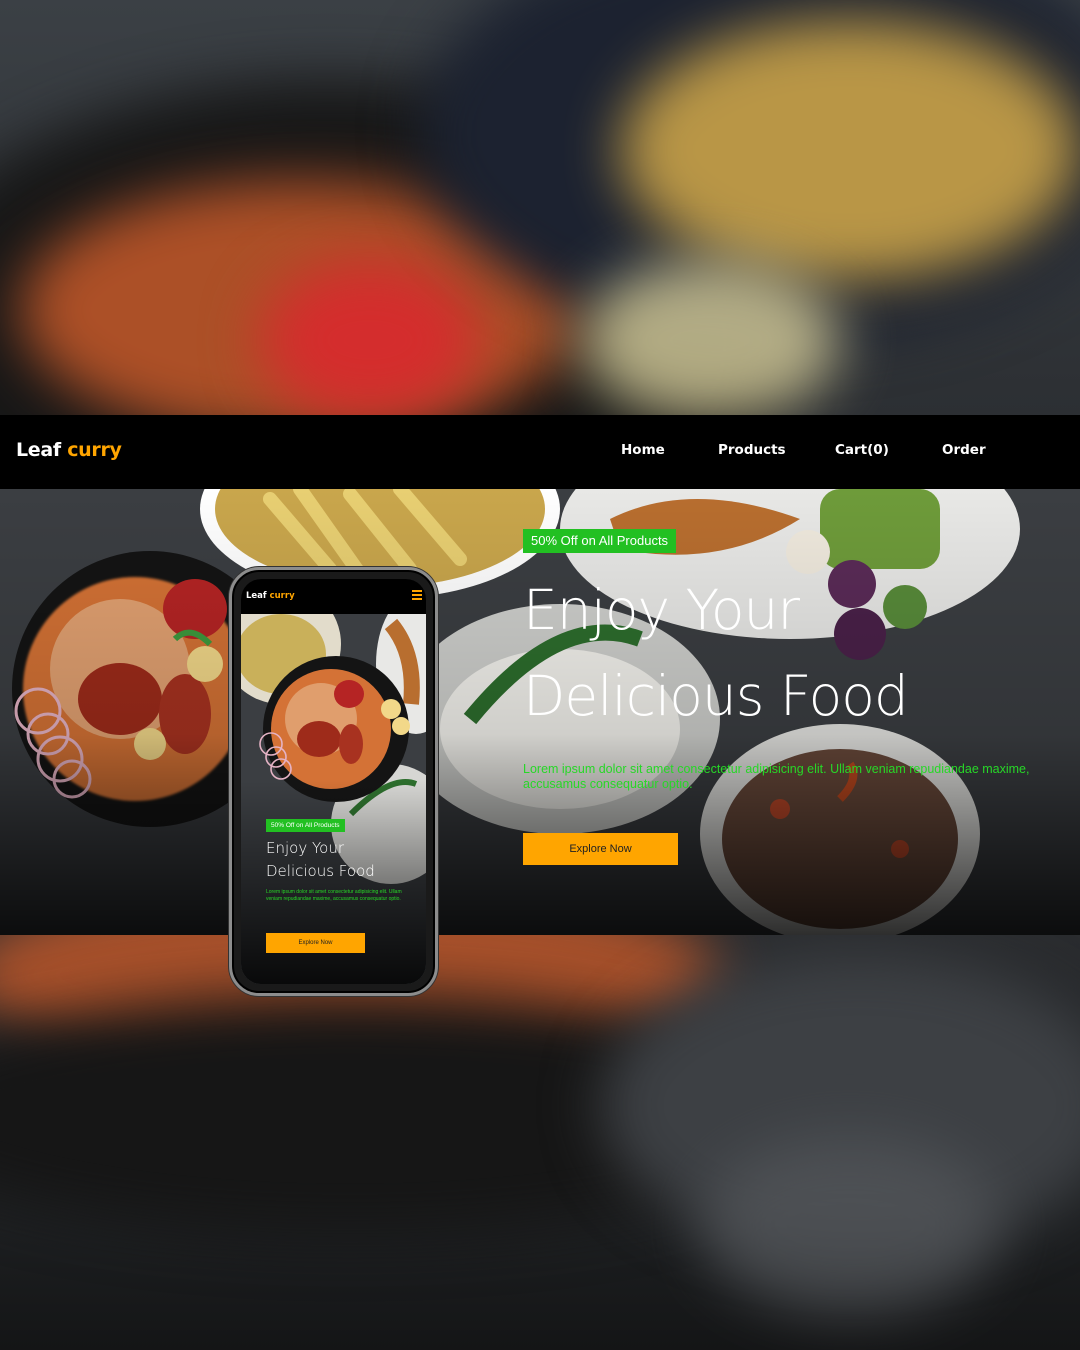 This screenshot has height=1350, width=1080. What do you see at coordinates (964, 450) in the screenshot?
I see `nav-link-order: Order` at bounding box center [964, 450].